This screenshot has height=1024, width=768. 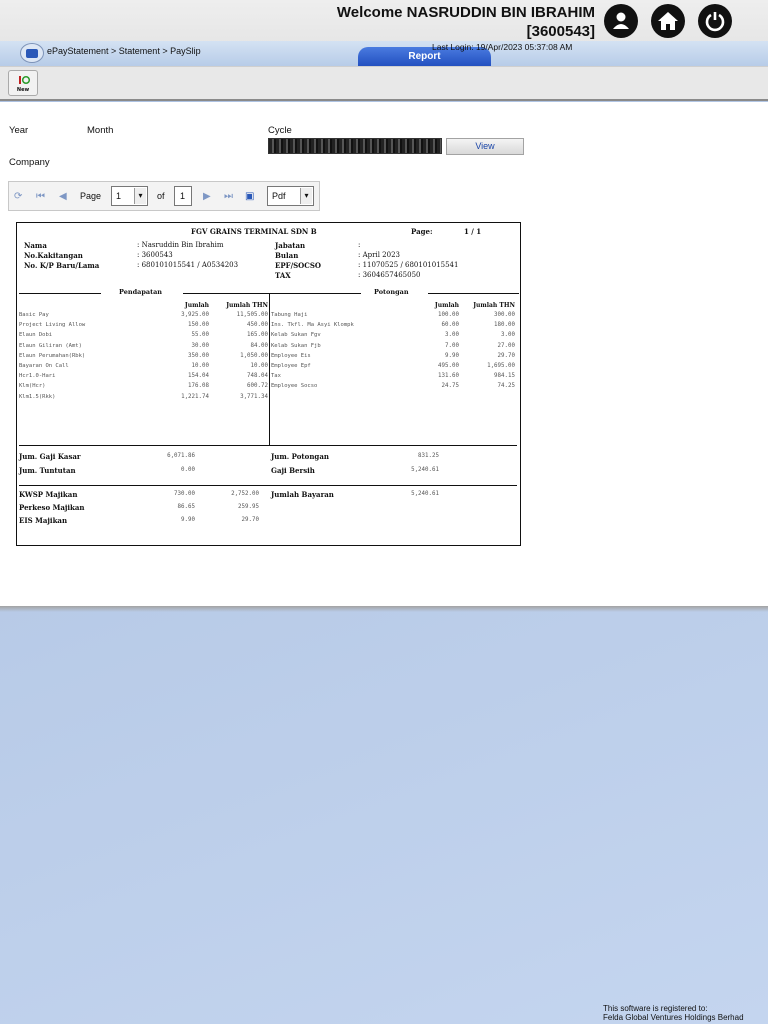 I want to click on new-icon, so click(x=24, y=80).